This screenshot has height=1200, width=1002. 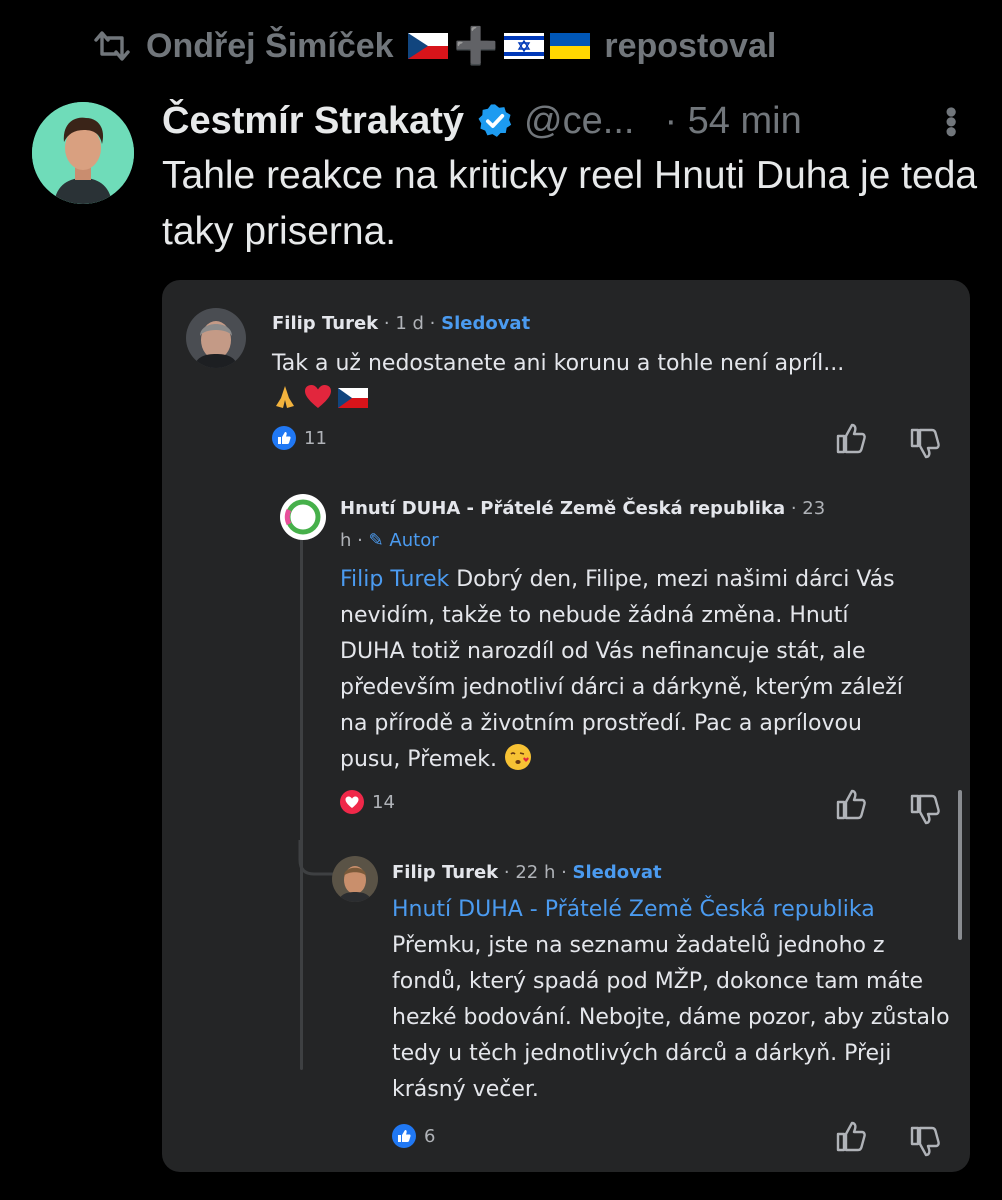 I want to click on praying-hands-icon, so click(x=285, y=397).